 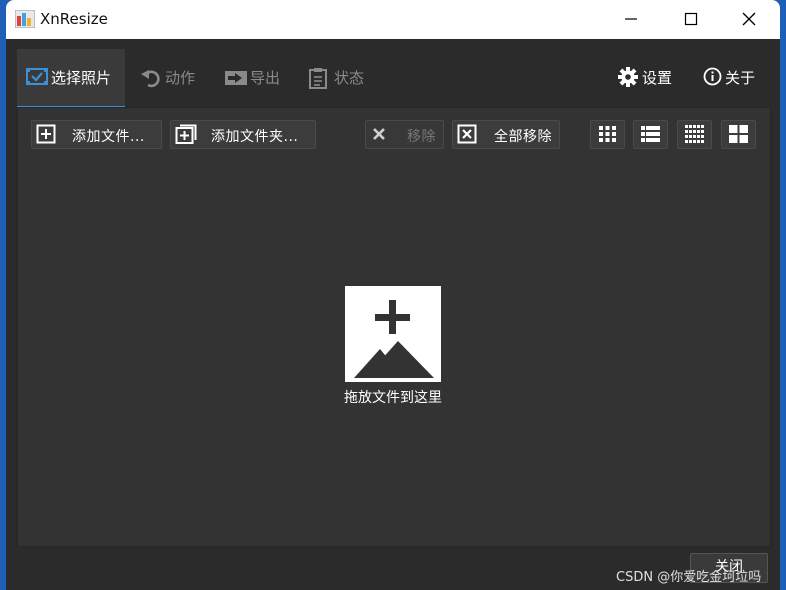 I want to click on export-icon, so click(x=236, y=78).